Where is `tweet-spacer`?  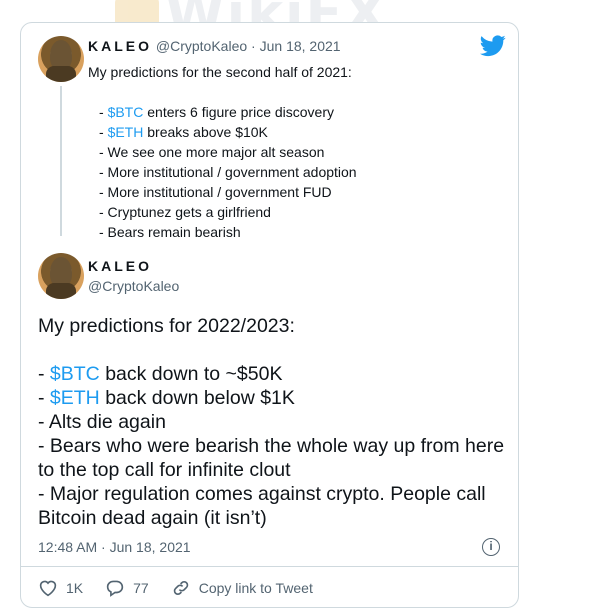
tweet-spacer is located at coordinates (273, 350).